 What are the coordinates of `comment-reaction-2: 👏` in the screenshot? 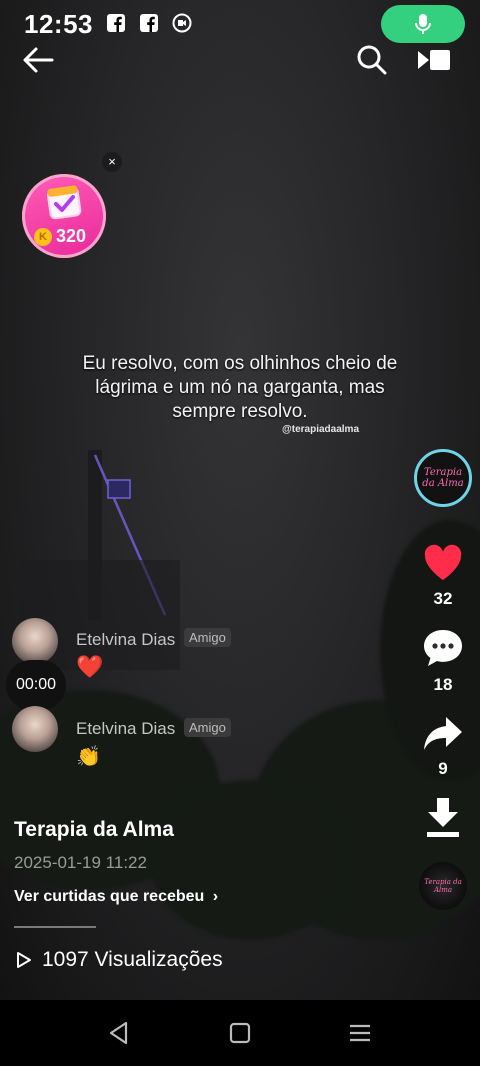 It's located at (88, 757).